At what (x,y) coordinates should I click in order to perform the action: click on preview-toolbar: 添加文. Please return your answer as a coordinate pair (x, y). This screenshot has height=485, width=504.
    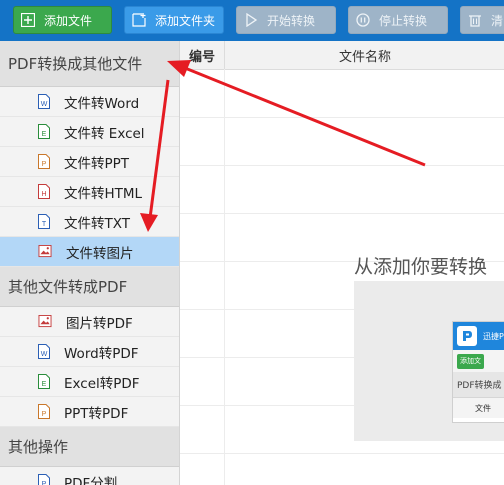
    Looking at the image, I should click on (478, 361).